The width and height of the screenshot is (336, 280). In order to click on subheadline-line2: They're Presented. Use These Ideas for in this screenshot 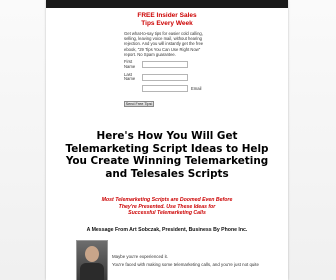, I will do `click(167, 206)`.